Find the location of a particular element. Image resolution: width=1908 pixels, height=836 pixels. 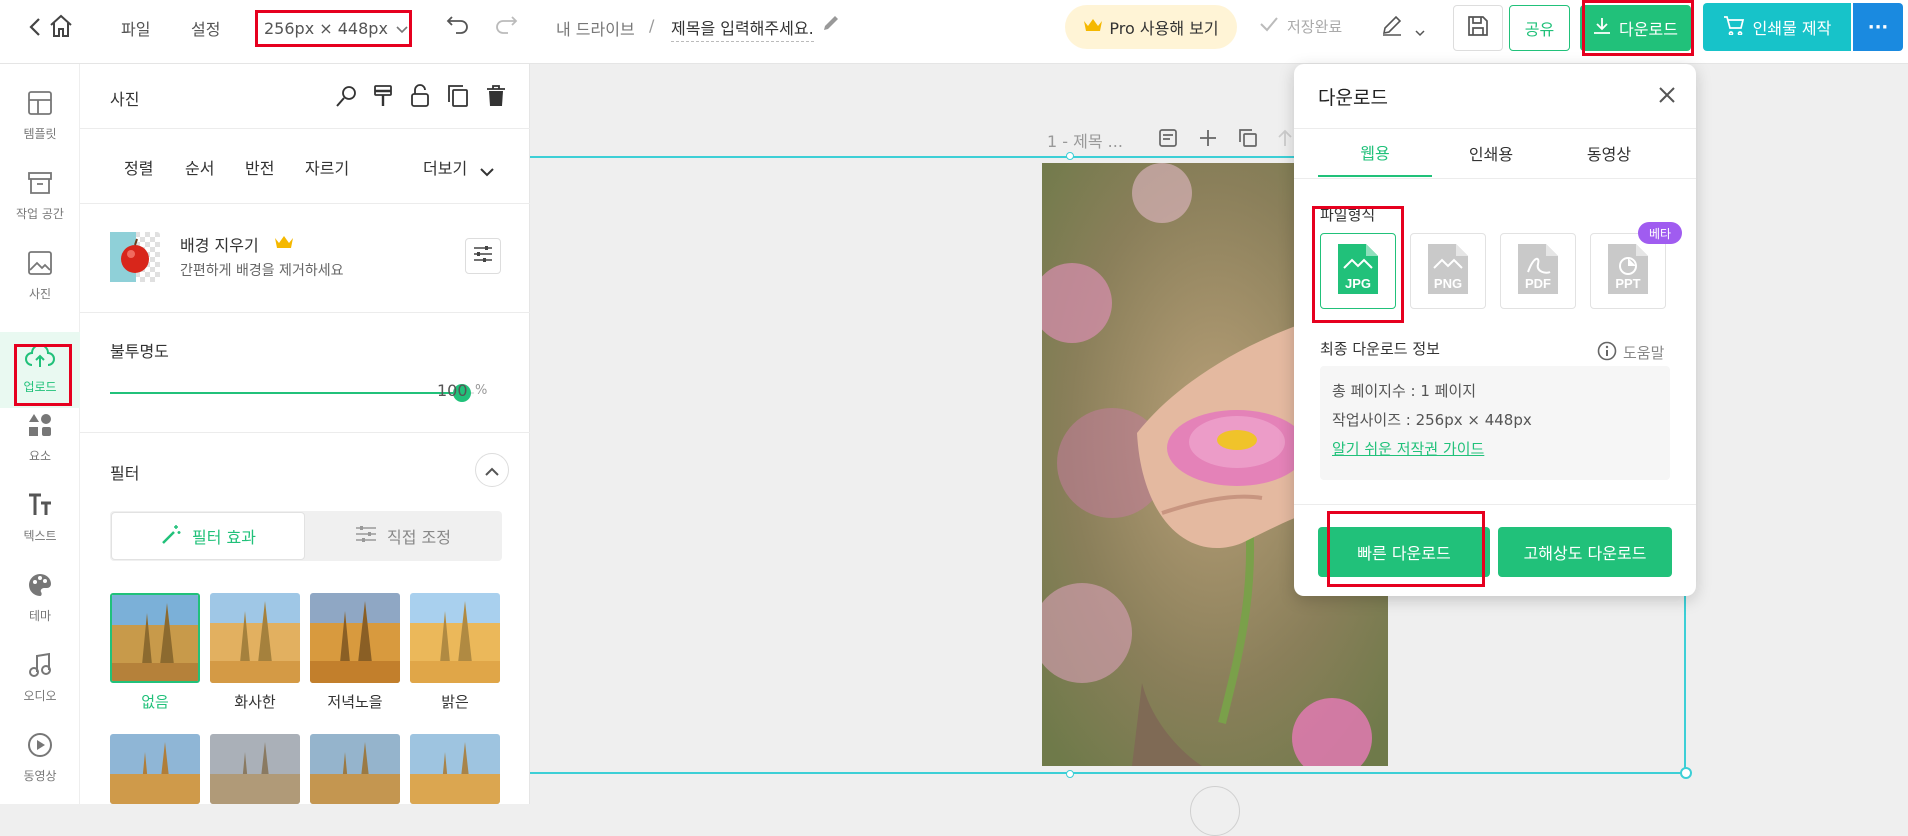

trash-icon is located at coordinates (496, 98).